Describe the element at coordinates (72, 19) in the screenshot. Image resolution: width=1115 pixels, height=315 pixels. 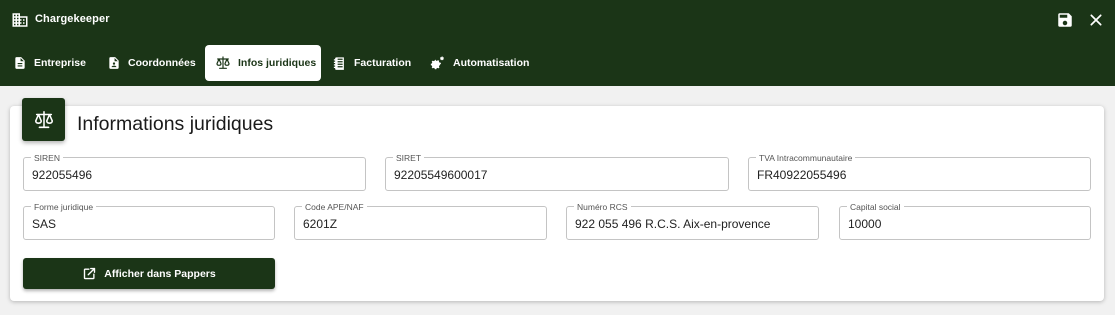
I see `app-title: Chargekeeper` at that location.